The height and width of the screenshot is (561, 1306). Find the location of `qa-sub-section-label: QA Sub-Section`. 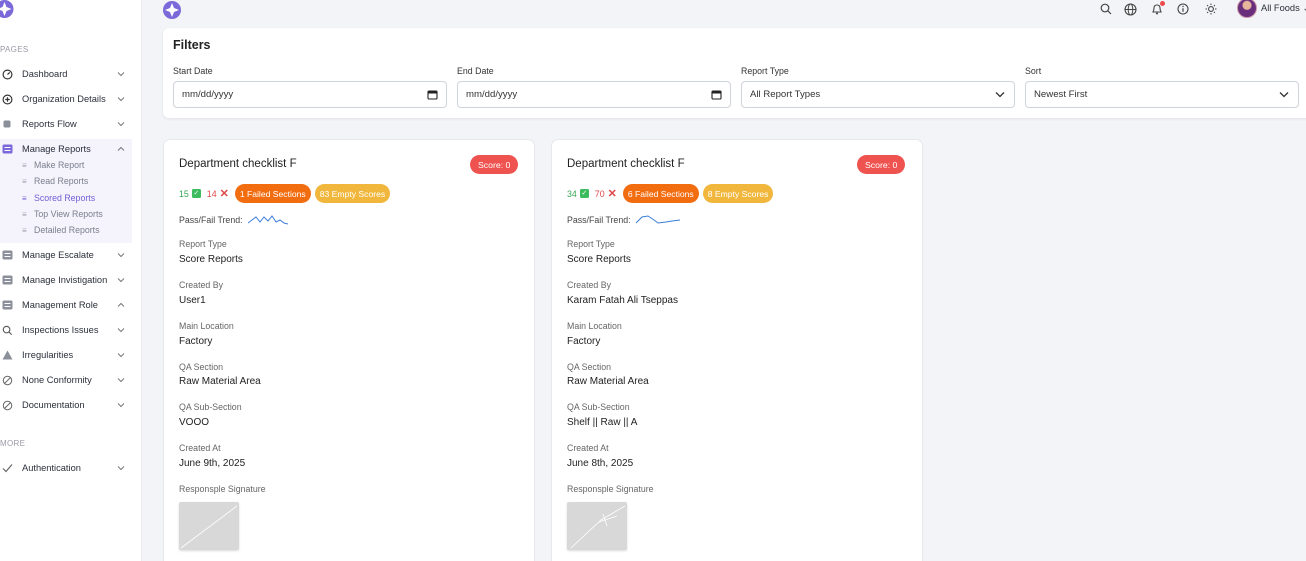

qa-sub-section-label: QA Sub-Section is located at coordinates (598, 407).